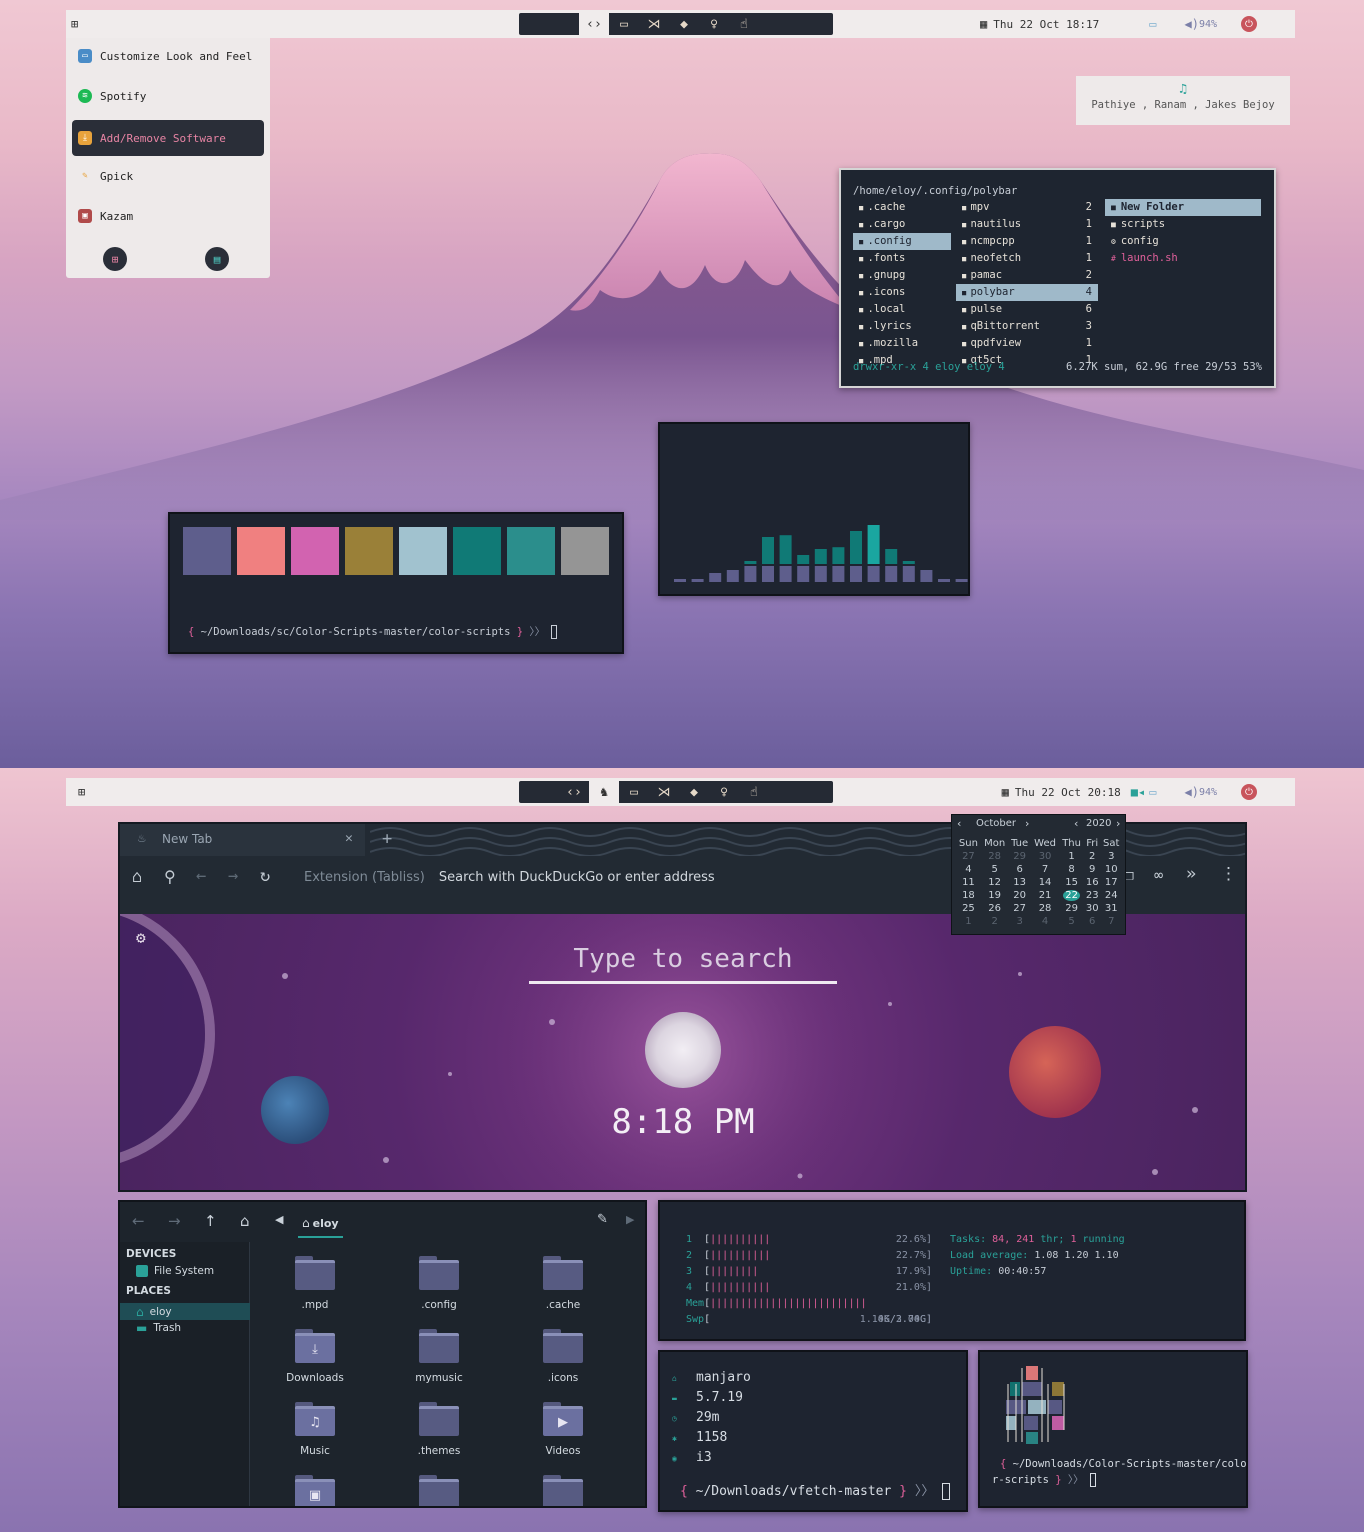 This screenshot has width=1364, height=1532. I want to click on calendar-day: 11, so click(968, 882).